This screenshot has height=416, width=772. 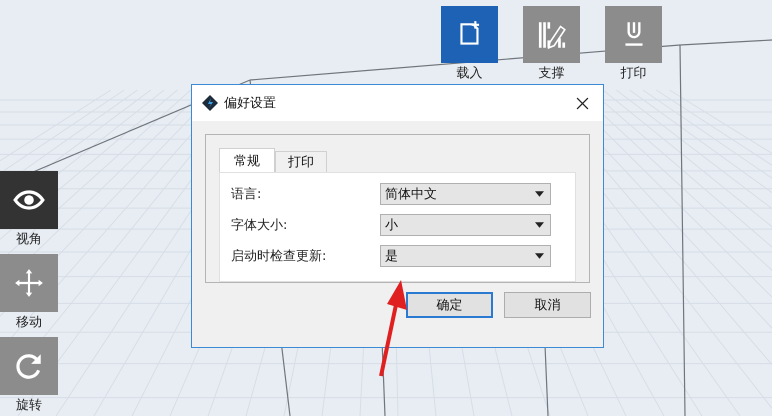 I want to click on dialog-title: 偏好设置, so click(x=250, y=103).